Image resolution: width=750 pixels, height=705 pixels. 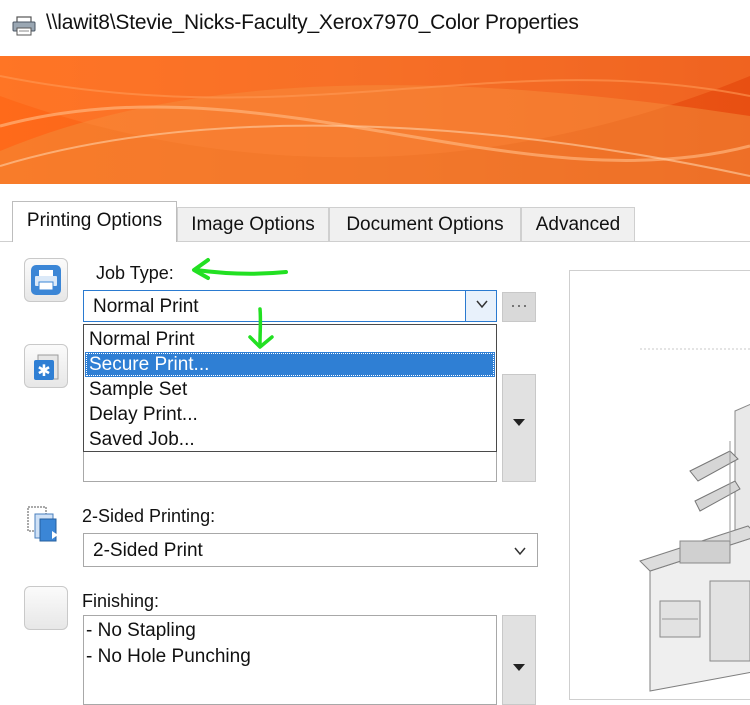 What do you see at coordinates (519, 660) in the screenshot?
I see `finishing-menu-button` at bounding box center [519, 660].